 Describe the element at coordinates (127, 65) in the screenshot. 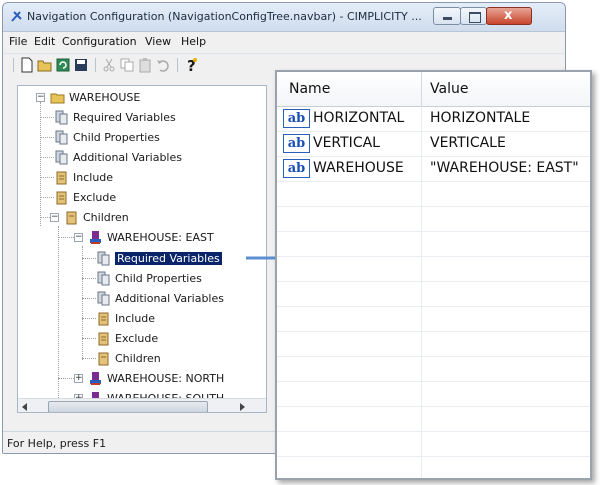

I see `copy-icon` at that location.